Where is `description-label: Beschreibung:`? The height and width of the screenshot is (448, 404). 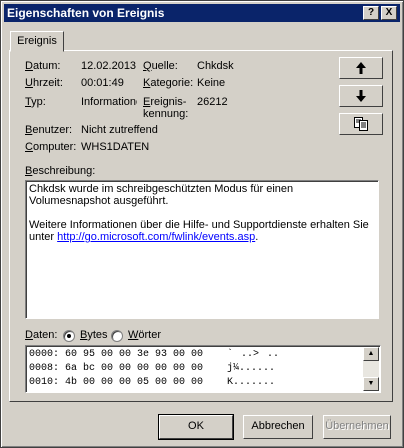
description-label: Beschreibung: is located at coordinates (60, 171).